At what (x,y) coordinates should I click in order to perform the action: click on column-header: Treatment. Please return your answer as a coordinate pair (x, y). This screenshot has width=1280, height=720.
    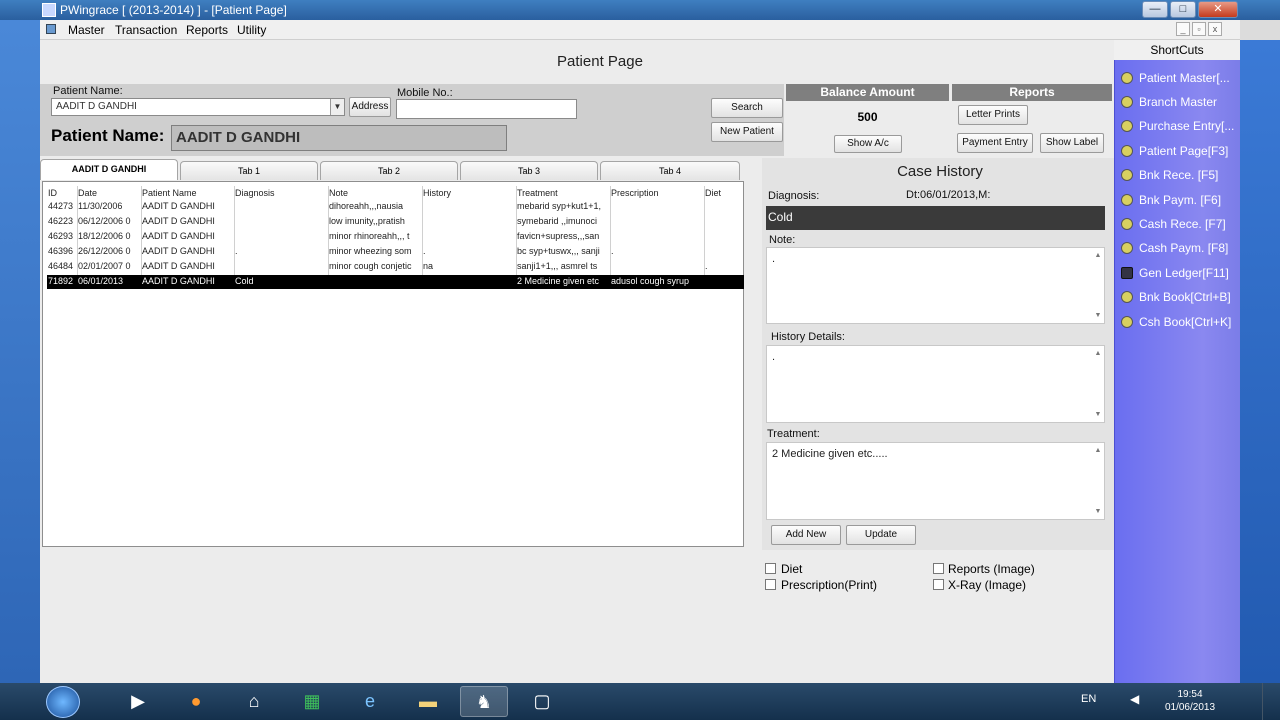
    Looking at the image, I should click on (563, 193).